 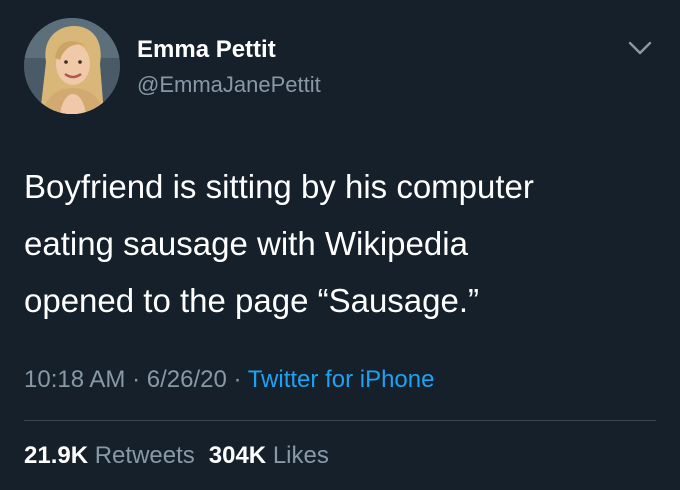 I want to click on tweet-text-line: Boyfriend is sitting by his computer, so click(x=279, y=186).